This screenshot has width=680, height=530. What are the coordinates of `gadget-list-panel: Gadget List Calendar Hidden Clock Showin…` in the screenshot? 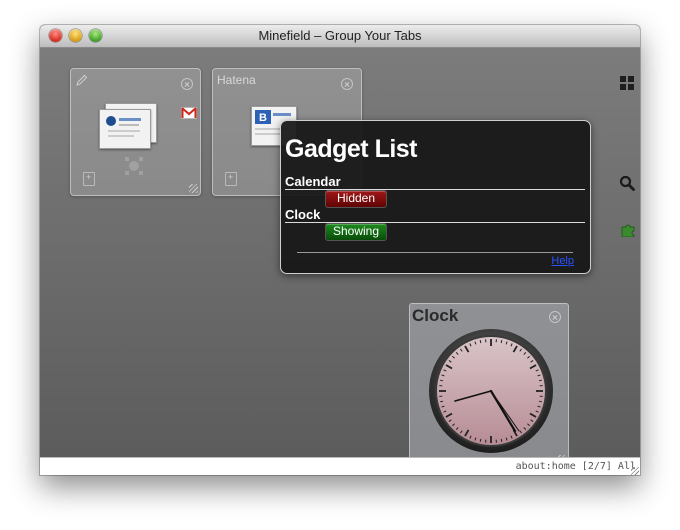 It's located at (435, 197).